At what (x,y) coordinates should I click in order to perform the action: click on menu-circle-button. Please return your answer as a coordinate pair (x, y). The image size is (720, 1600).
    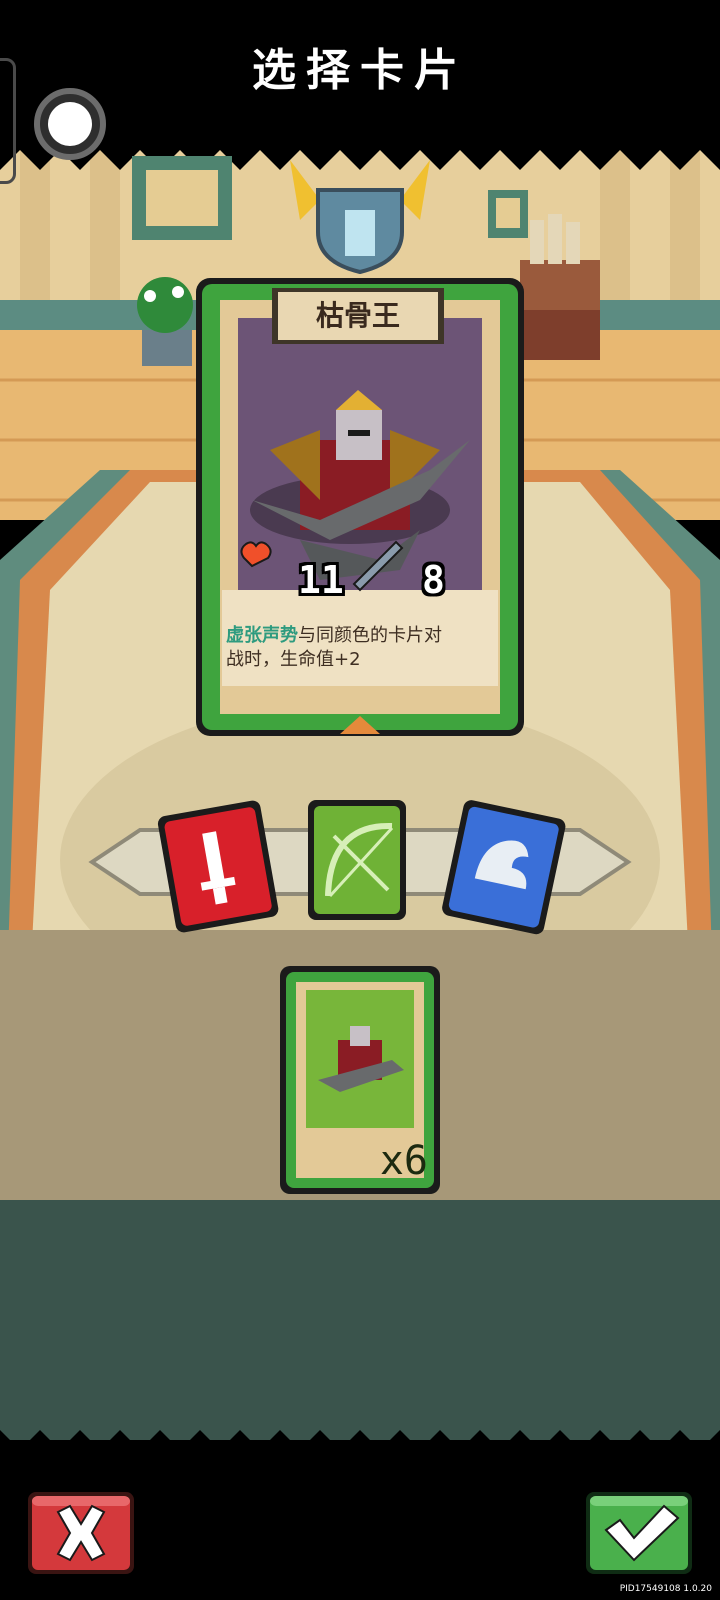
    Looking at the image, I should click on (70, 124).